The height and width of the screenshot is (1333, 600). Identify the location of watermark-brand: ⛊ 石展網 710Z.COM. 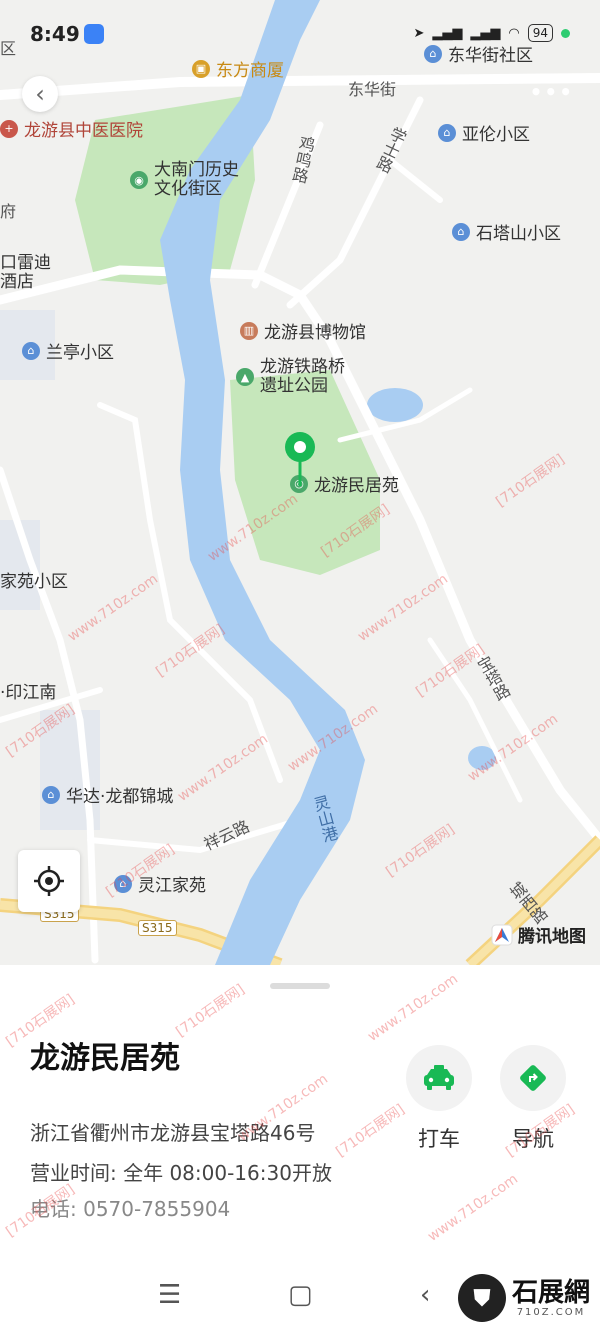
(523, 1298).